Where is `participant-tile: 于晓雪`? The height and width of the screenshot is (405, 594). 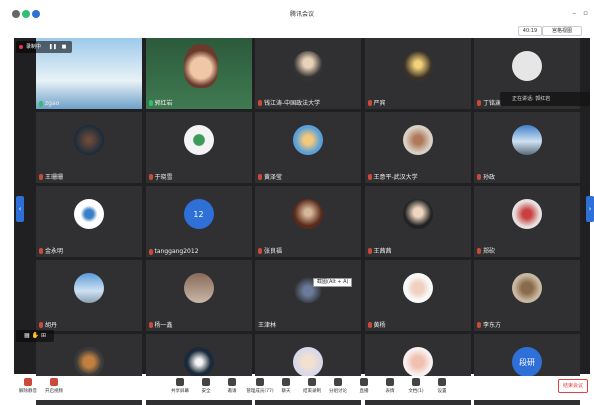 participant-tile: 于晓雪 is located at coordinates (198, 147).